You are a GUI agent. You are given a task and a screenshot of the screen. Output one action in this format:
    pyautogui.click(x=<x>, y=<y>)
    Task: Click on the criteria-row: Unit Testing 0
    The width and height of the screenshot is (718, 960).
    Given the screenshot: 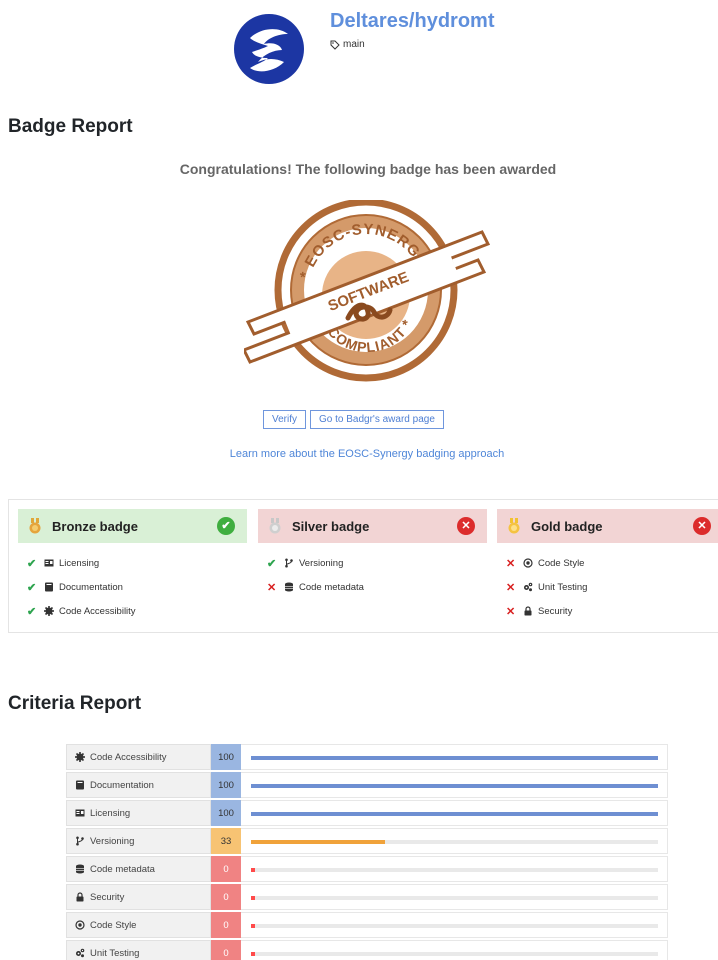 What is the action you would take?
    pyautogui.click(x=367, y=949)
    